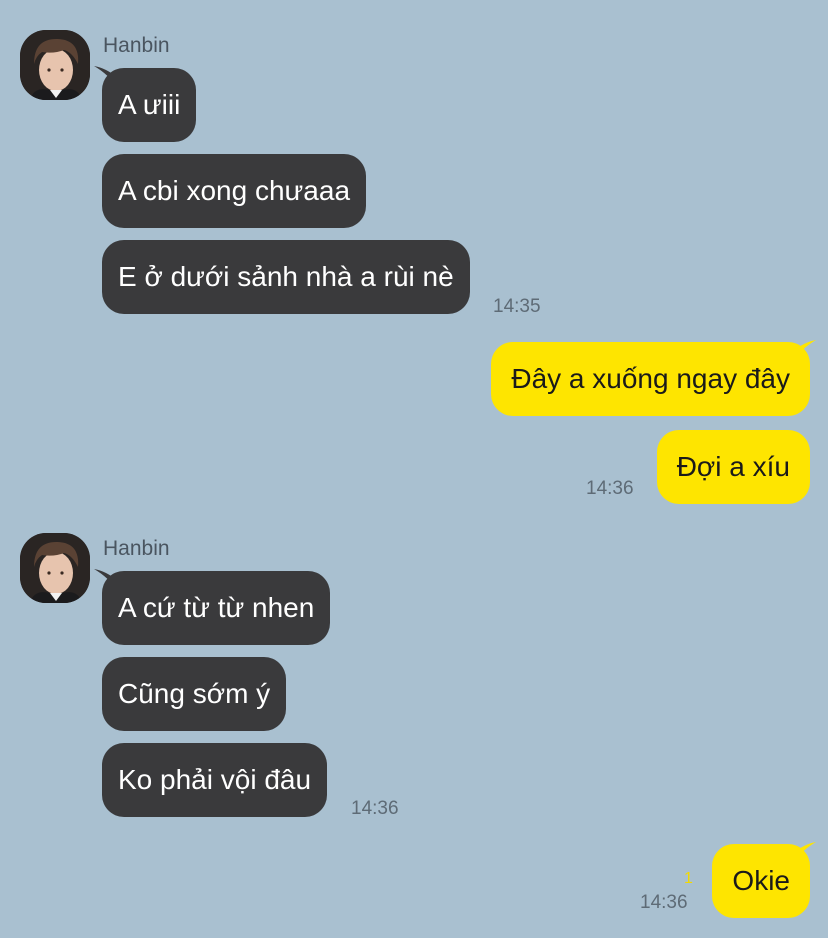 The height and width of the screenshot is (938, 828). I want to click on incoming-message-bubble: E ở dưới sảnh nhà a rùi nè, so click(286, 277).